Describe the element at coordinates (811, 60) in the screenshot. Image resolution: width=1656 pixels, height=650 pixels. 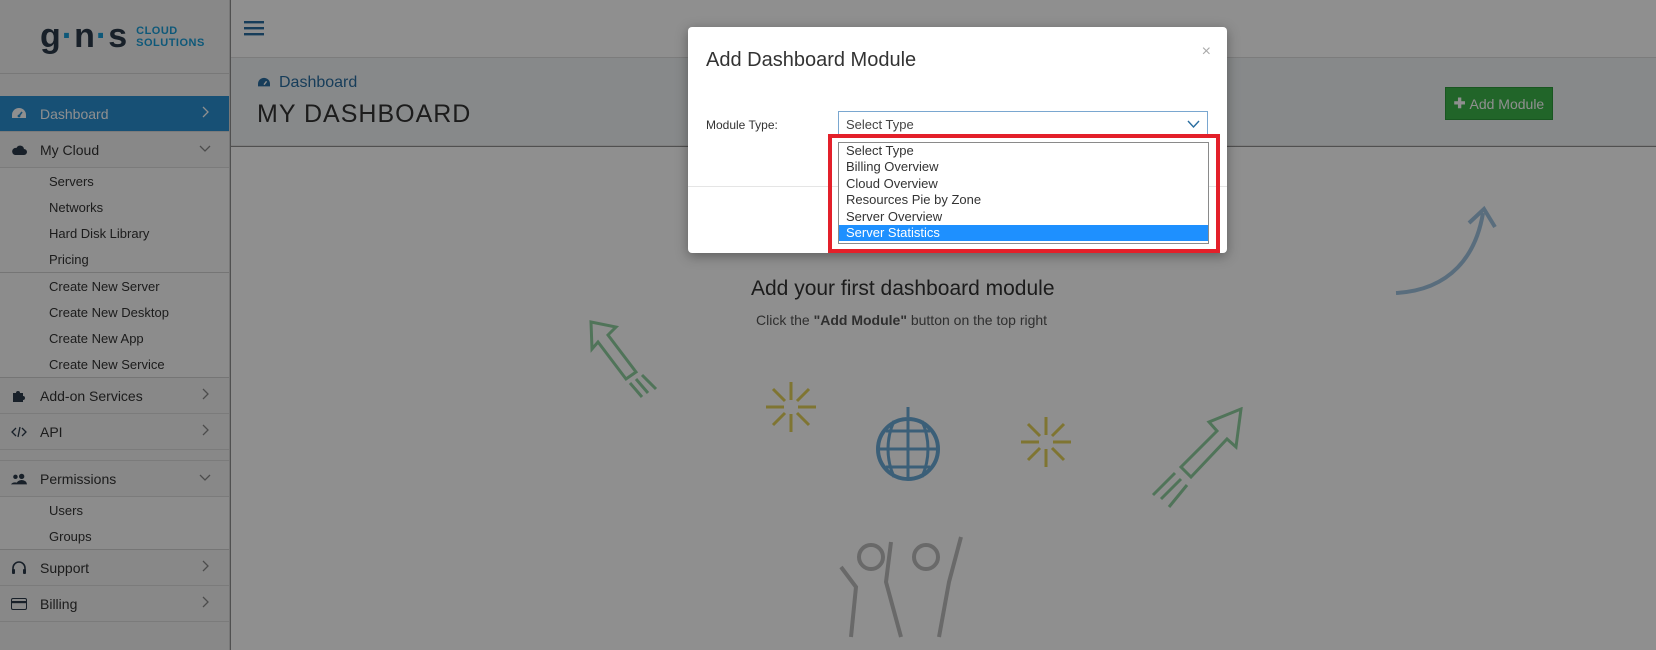
I see `dialog-title: Add Dashboard Module` at that location.